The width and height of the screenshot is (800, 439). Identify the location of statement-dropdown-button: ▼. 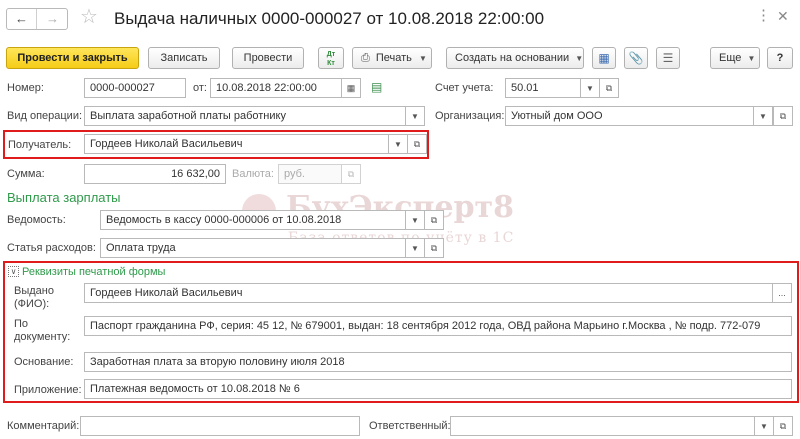
(415, 220).